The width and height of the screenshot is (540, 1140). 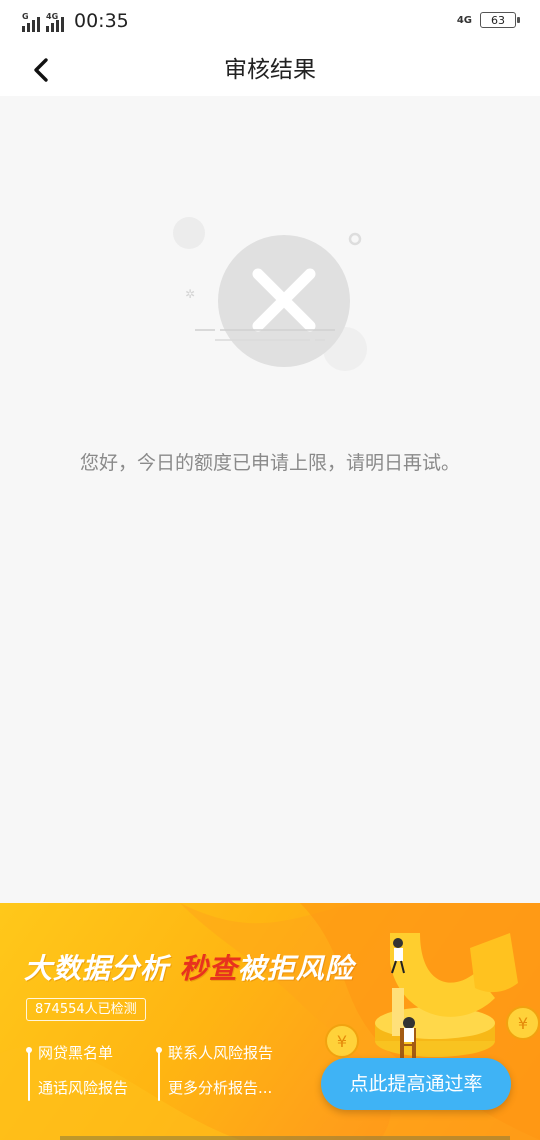 I want to click on limit-reached-message: 您好，今日的额度已申请上限，请明日再试。, so click(x=269, y=463).